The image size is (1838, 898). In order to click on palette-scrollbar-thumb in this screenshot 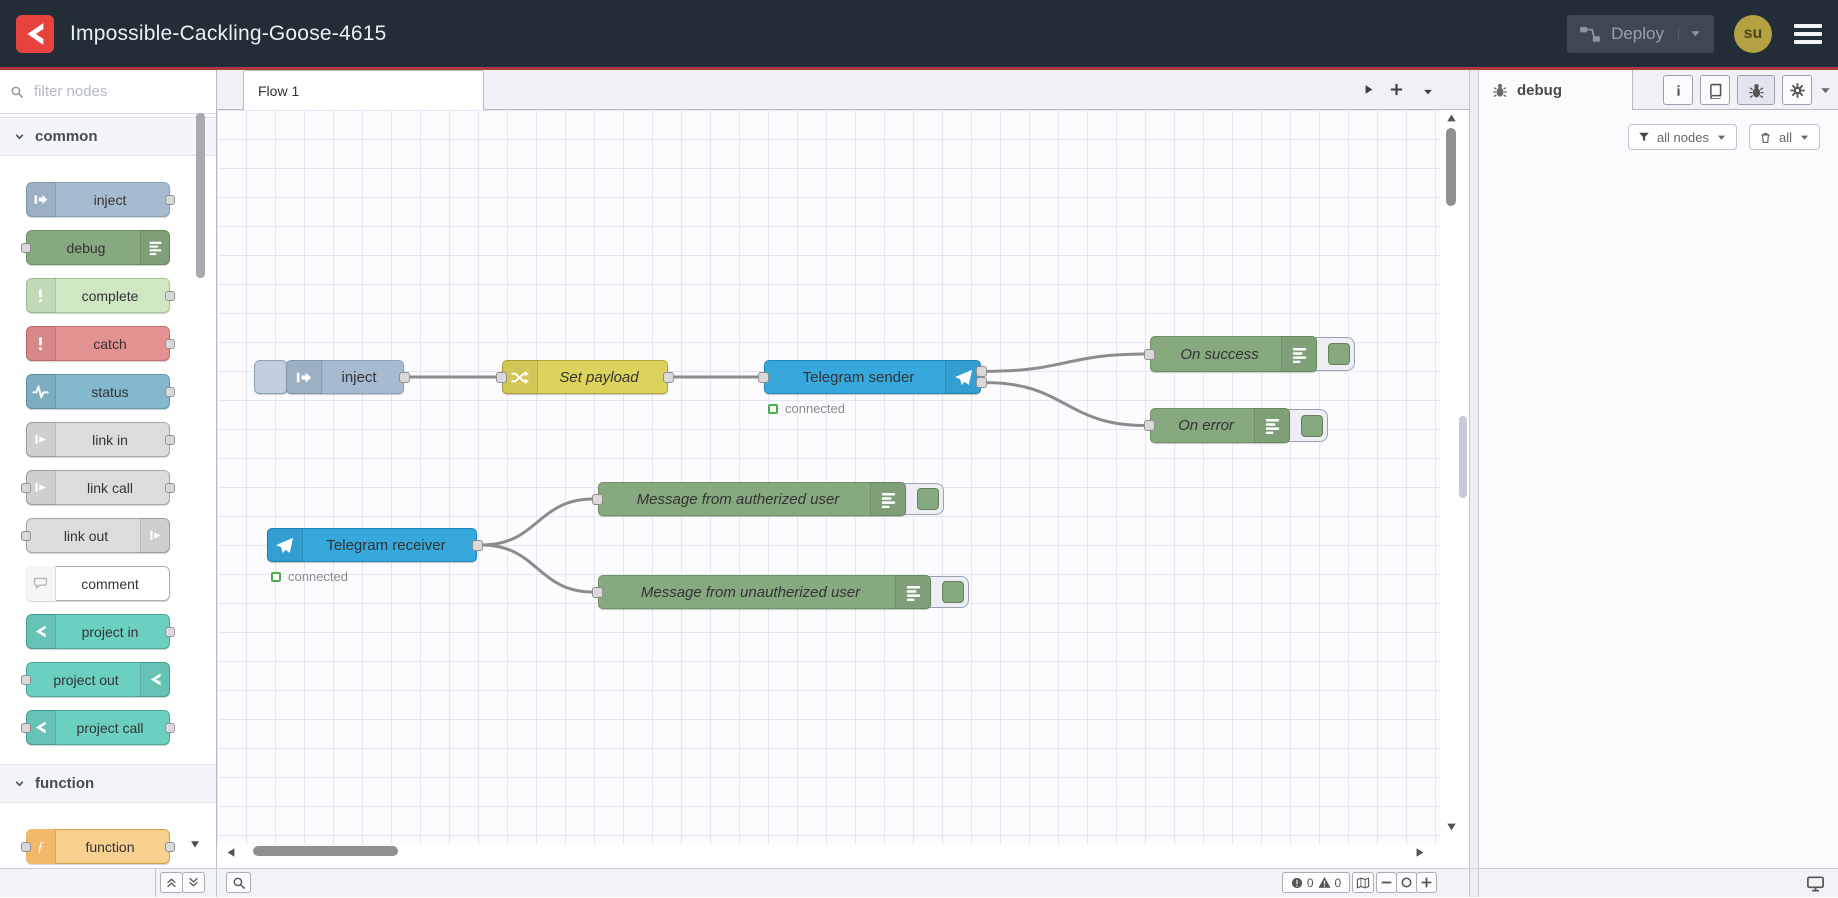, I will do `click(200, 195)`.